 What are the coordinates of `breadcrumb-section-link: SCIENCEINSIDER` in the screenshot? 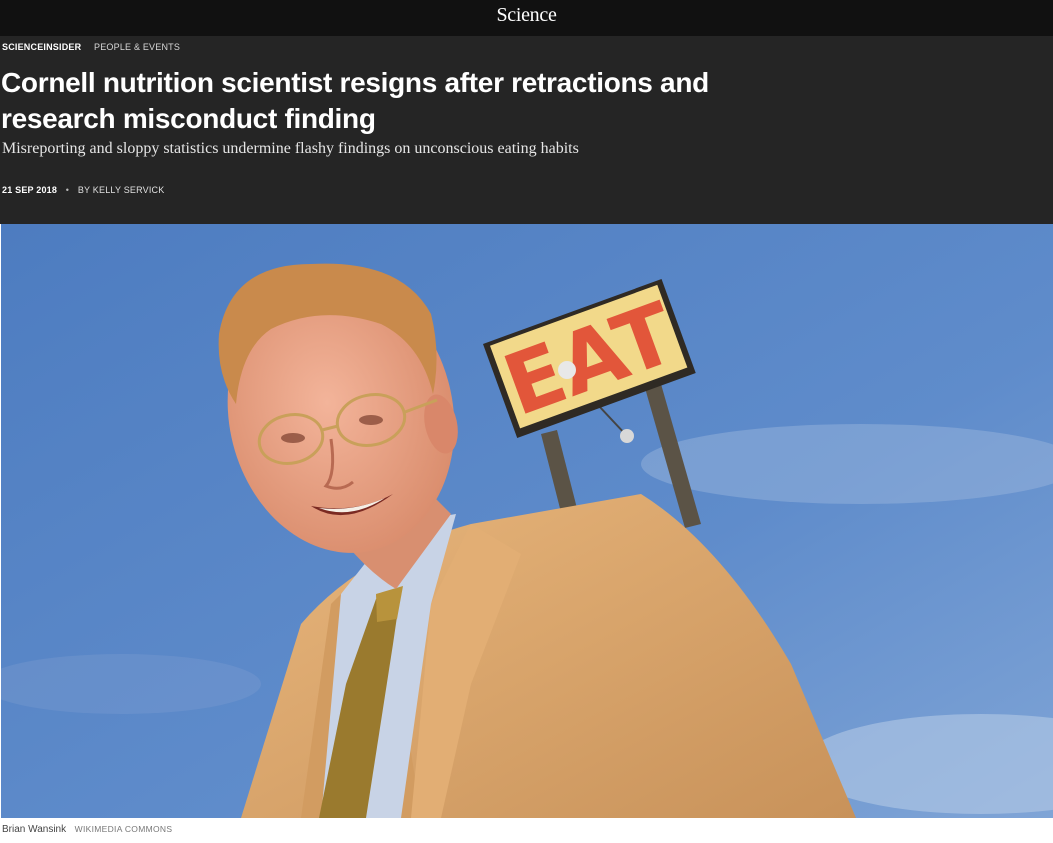 It's located at (41, 47).